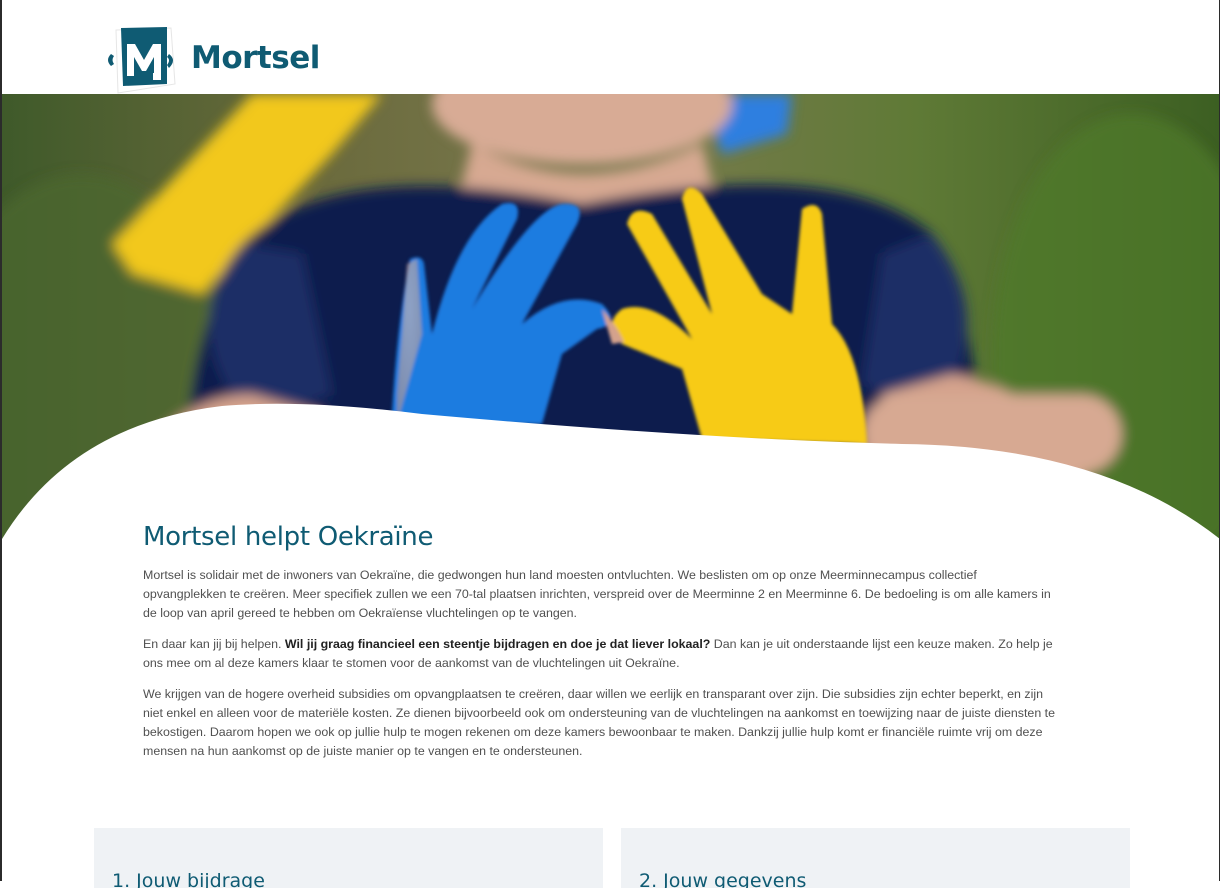 Image resolution: width=1220 pixels, height=888 pixels. What do you see at coordinates (610, 47) in the screenshot?
I see `site-header: Mortsel` at bounding box center [610, 47].